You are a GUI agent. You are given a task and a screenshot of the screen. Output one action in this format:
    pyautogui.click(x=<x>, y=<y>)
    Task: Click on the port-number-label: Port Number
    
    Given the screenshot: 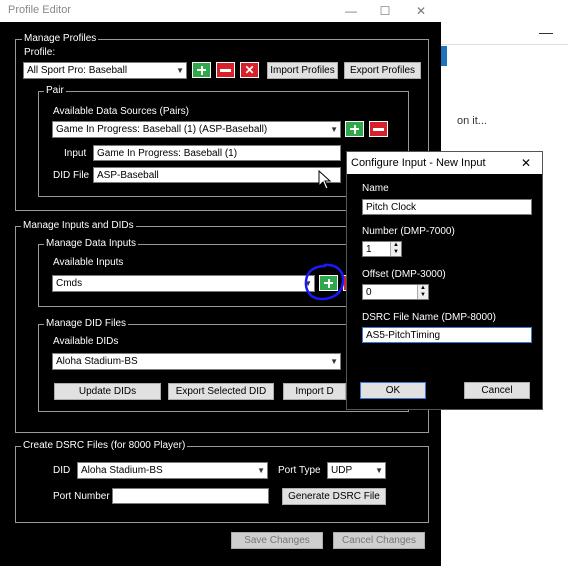 What is the action you would take?
    pyautogui.click(x=81, y=496)
    